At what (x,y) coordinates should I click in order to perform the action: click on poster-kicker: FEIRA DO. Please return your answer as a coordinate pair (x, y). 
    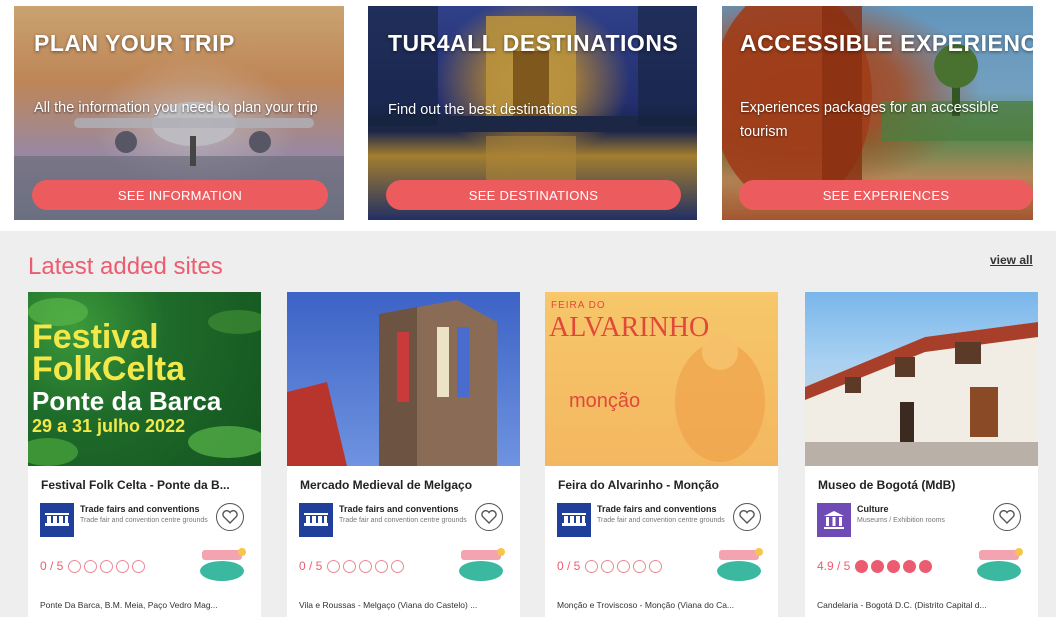
    Looking at the image, I should click on (578, 305).